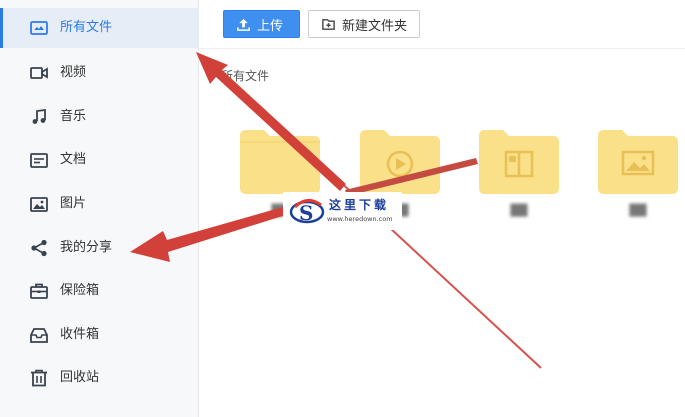 The width and height of the screenshot is (685, 417). What do you see at coordinates (375, 26) in the screenshot?
I see `new-folder-button-label: 新建文件夹` at bounding box center [375, 26].